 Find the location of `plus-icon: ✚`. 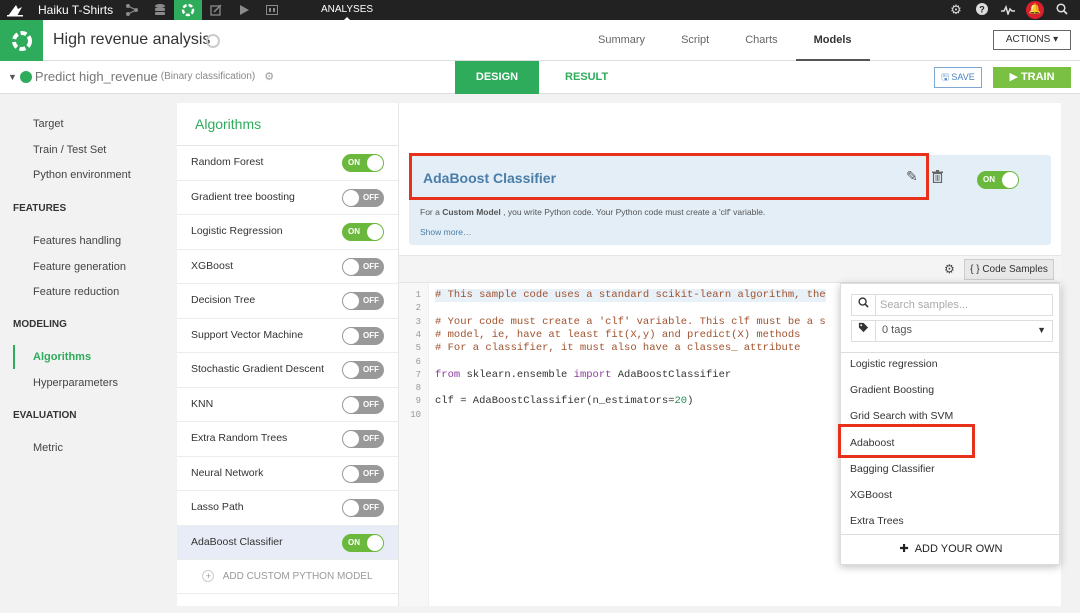

plus-icon: ✚ is located at coordinates (904, 549).